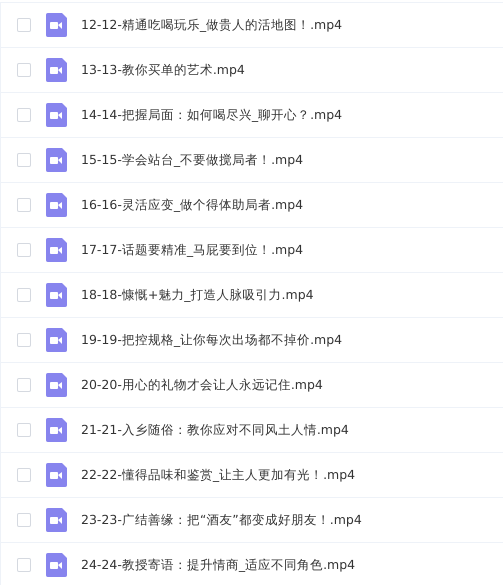  Describe the element at coordinates (211, 115) in the screenshot. I see `file-name: 14-14-把握局面：如何喝尽兴_聊开心？.mp4` at that location.